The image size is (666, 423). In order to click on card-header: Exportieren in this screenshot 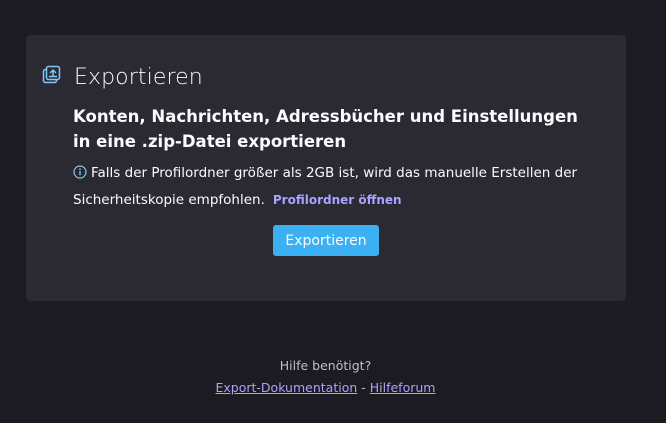, I will do `click(122, 77)`.